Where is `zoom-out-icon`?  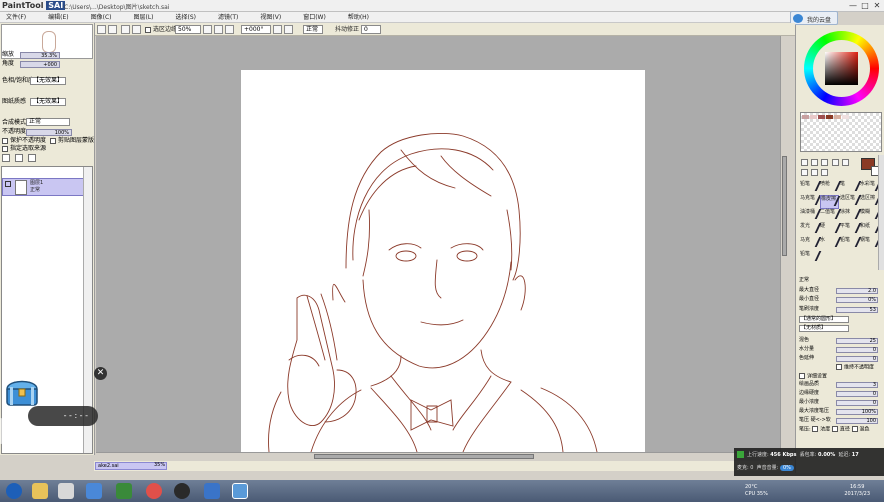 zoom-out-icon is located at coordinates (207, 29).